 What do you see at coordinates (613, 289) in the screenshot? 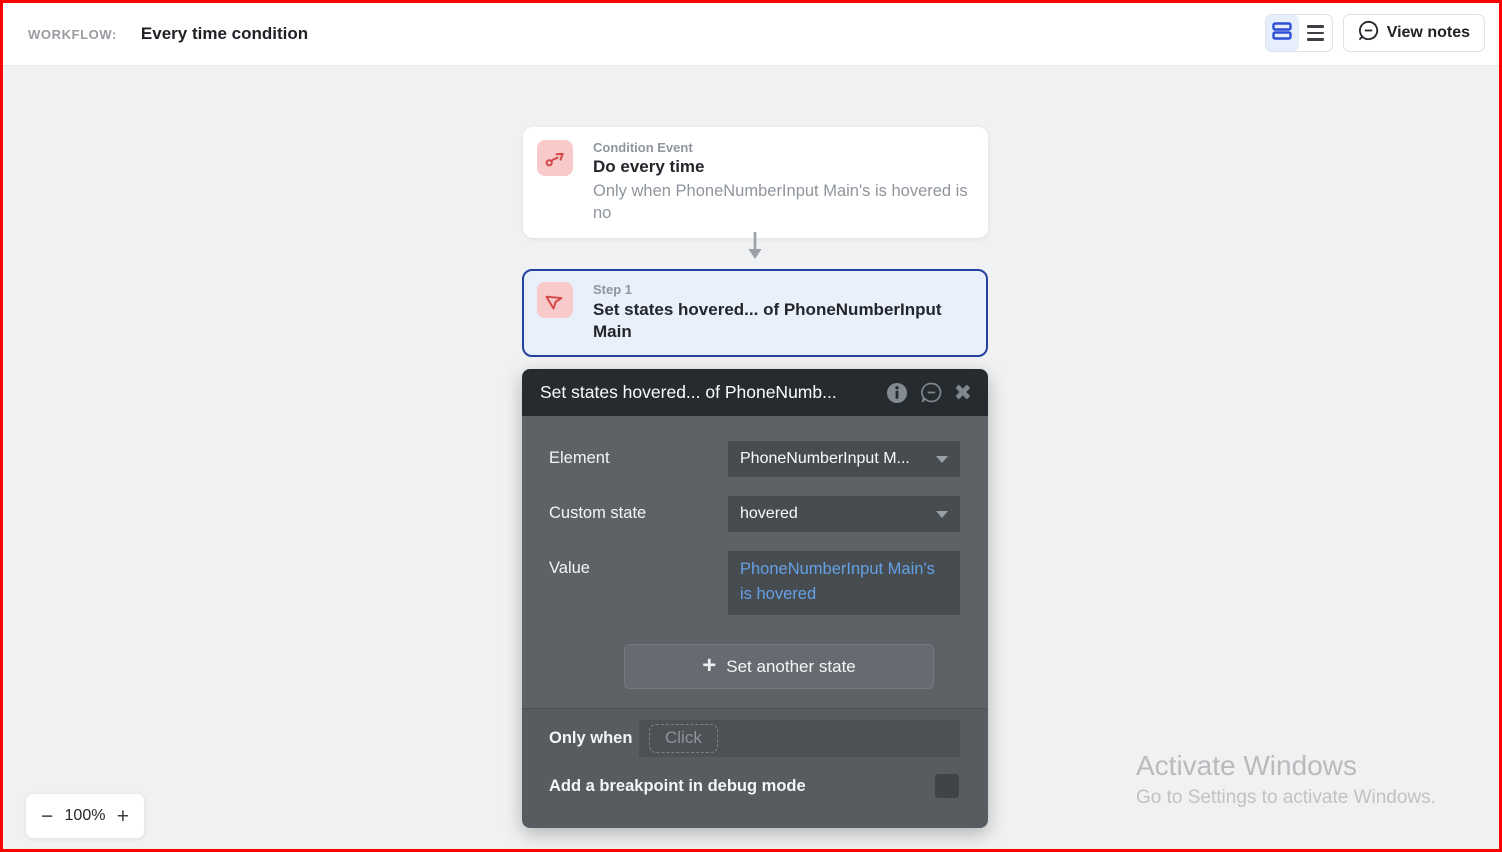
I see `step-1-kind: Step 1` at bounding box center [613, 289].